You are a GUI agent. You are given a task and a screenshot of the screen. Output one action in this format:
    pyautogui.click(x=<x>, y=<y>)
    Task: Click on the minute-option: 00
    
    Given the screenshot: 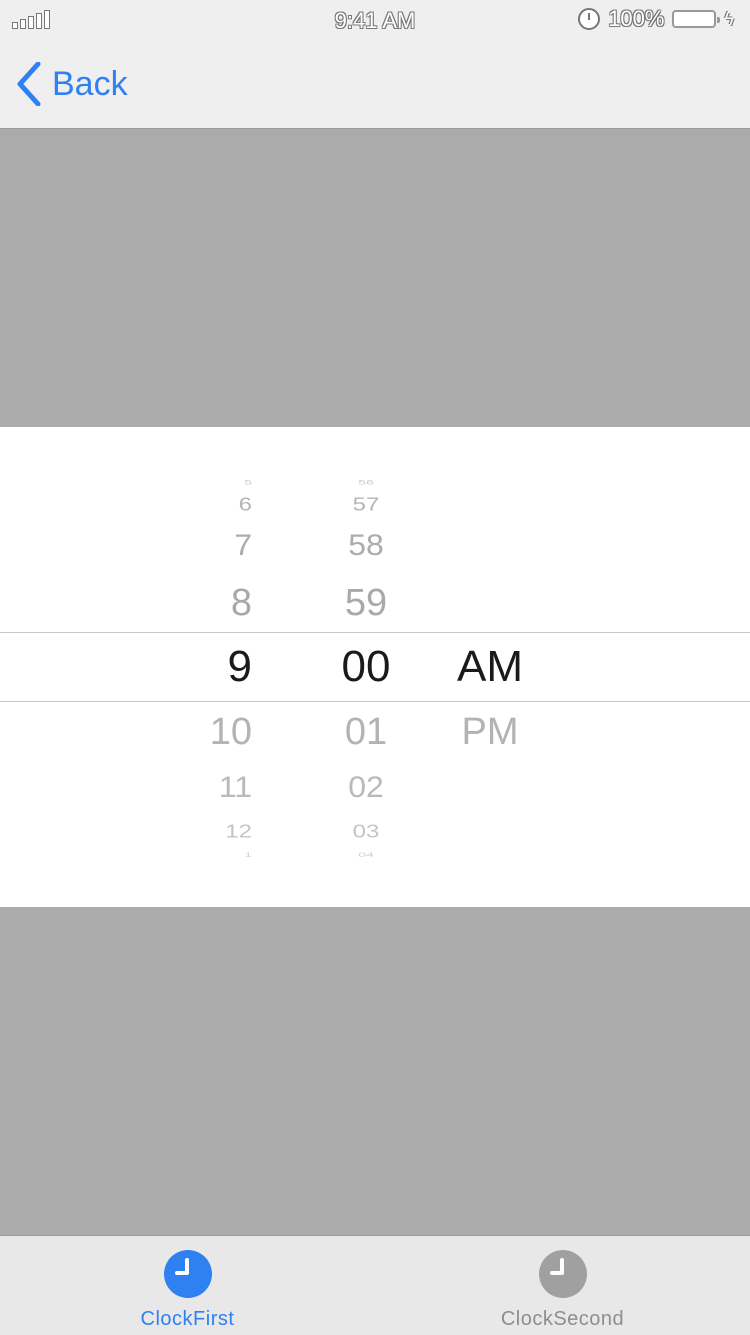 What is the action you would take?
    pyautogui.click(x=366, y=667)
    